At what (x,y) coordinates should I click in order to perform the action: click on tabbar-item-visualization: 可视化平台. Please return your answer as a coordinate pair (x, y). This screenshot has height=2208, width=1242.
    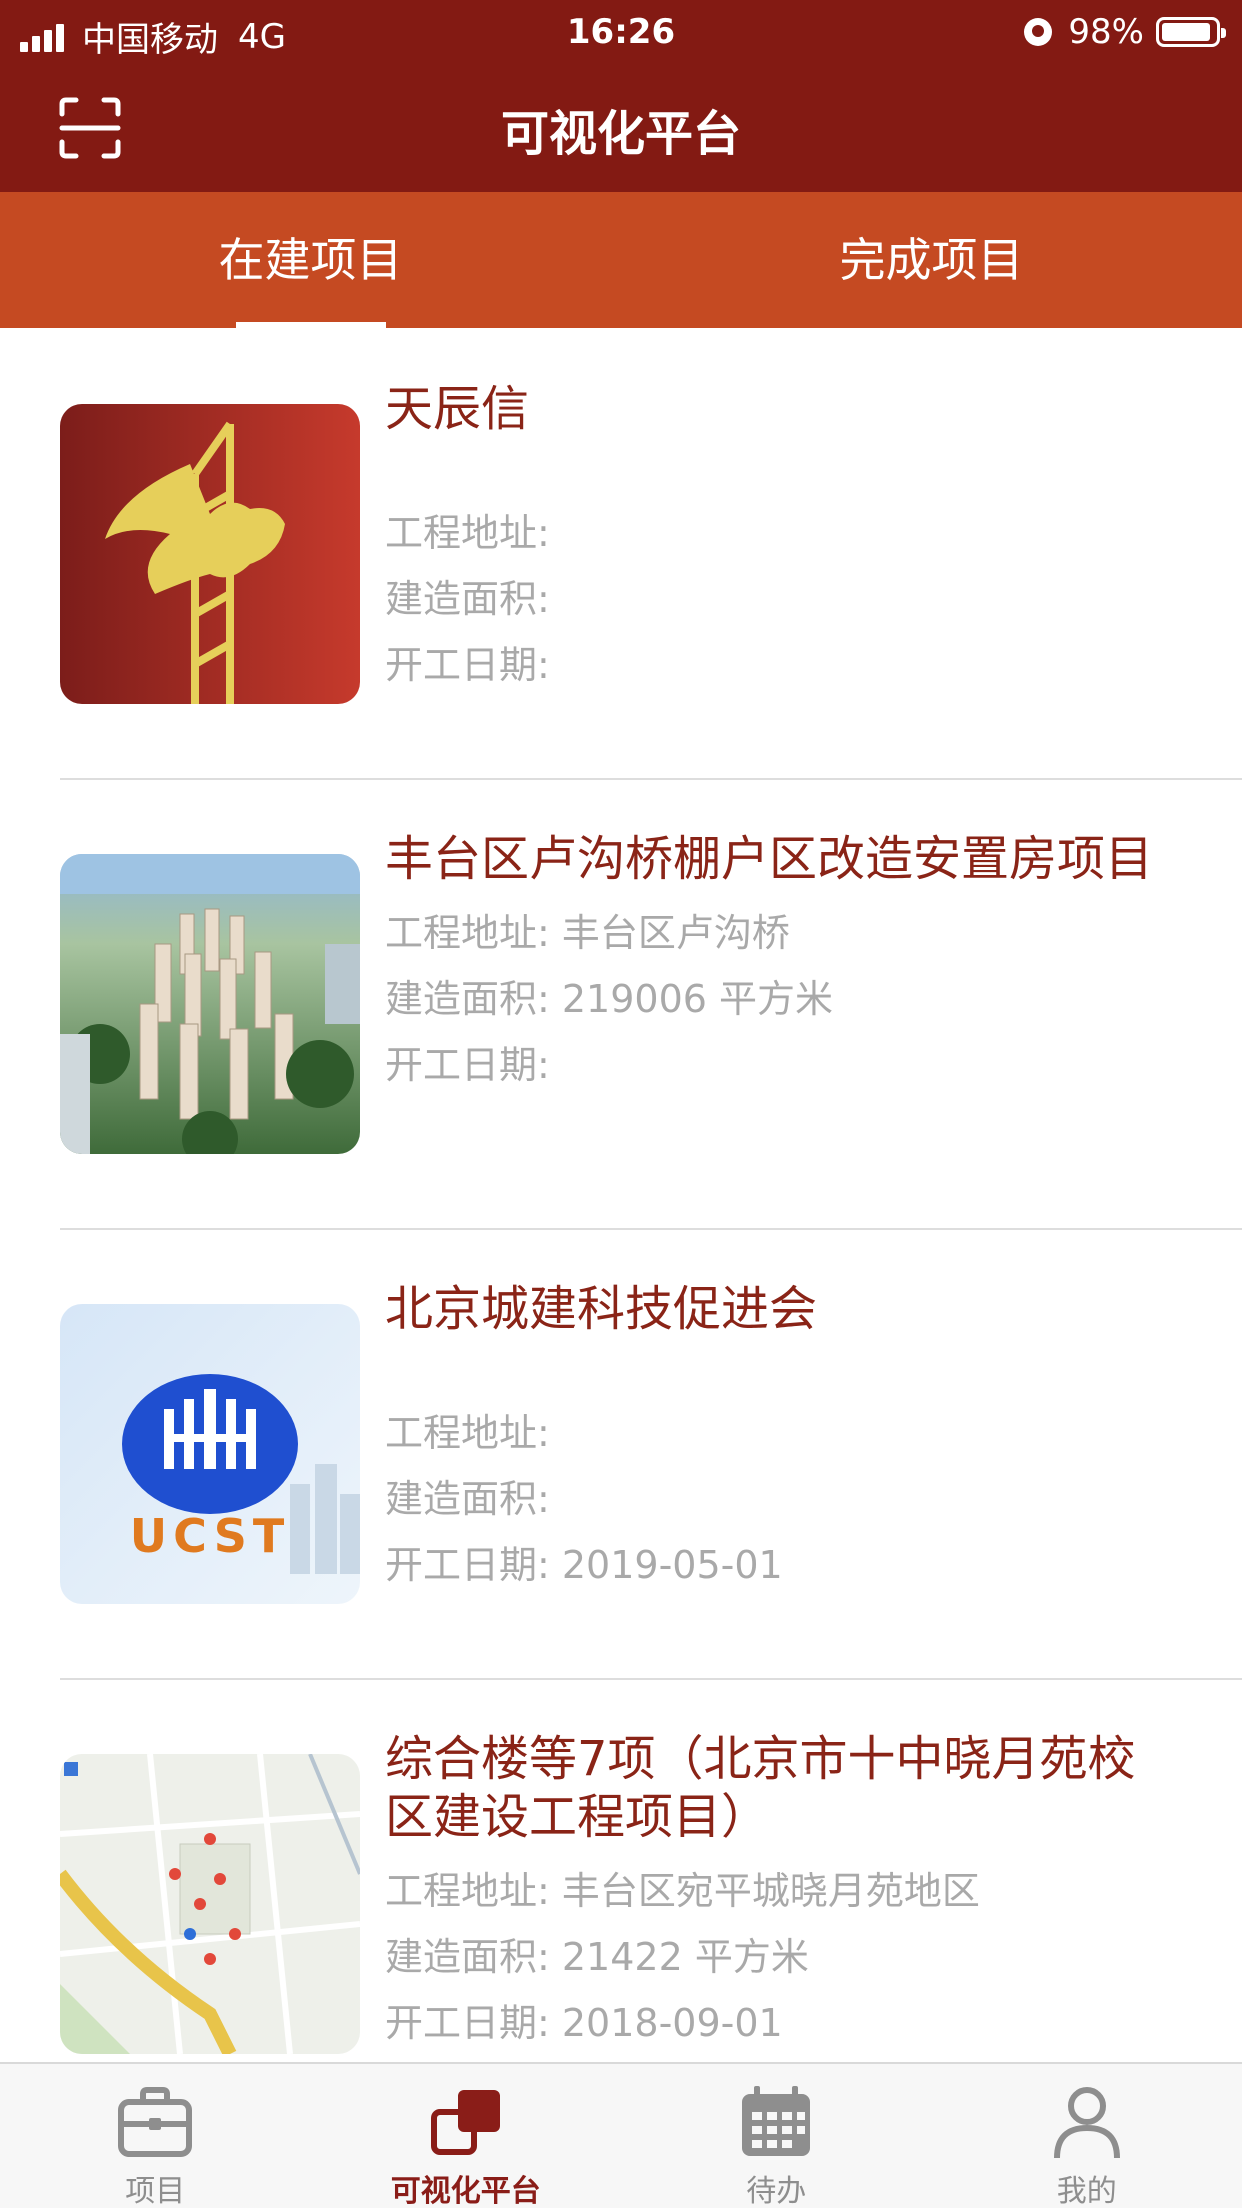
    Looking at the image, I should click on (466, 2136).